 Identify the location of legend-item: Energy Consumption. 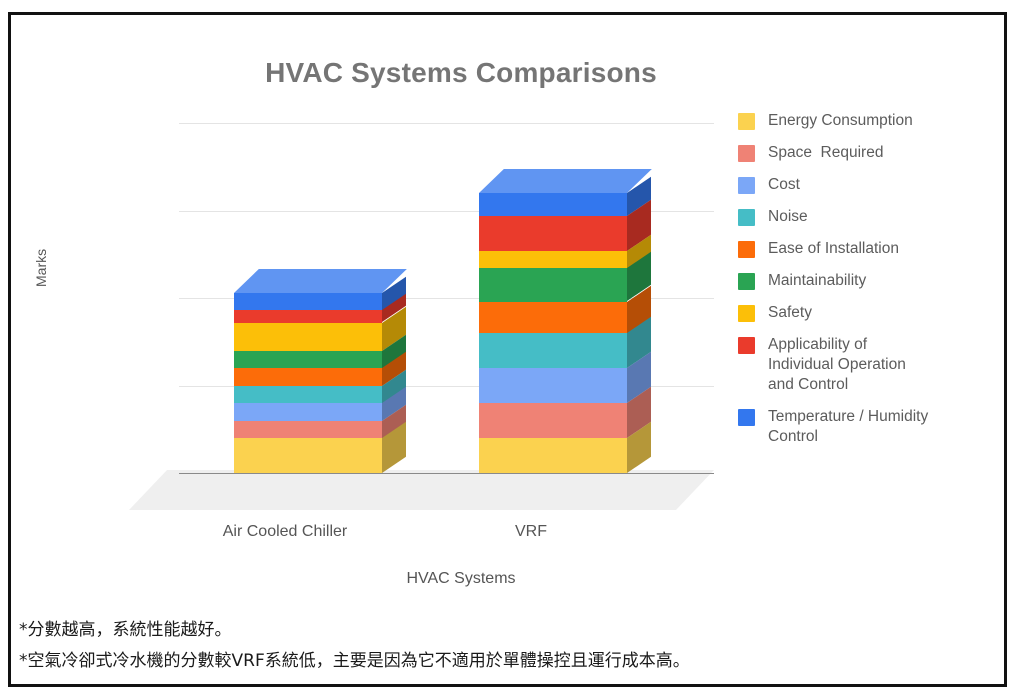
(869, 121).